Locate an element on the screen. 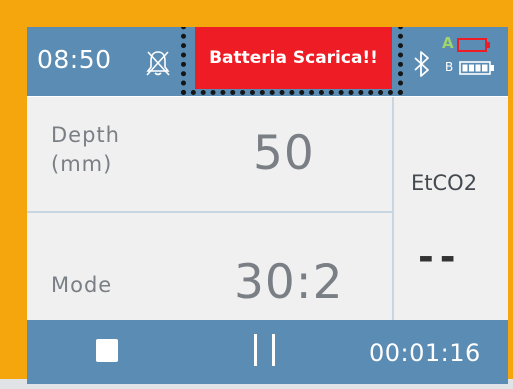  pause-button is located at coordinates (265, 350).